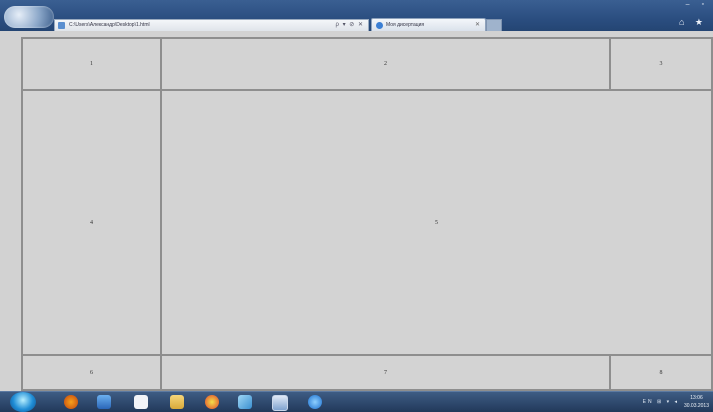  I want to click on start-button, so click(23, 402).